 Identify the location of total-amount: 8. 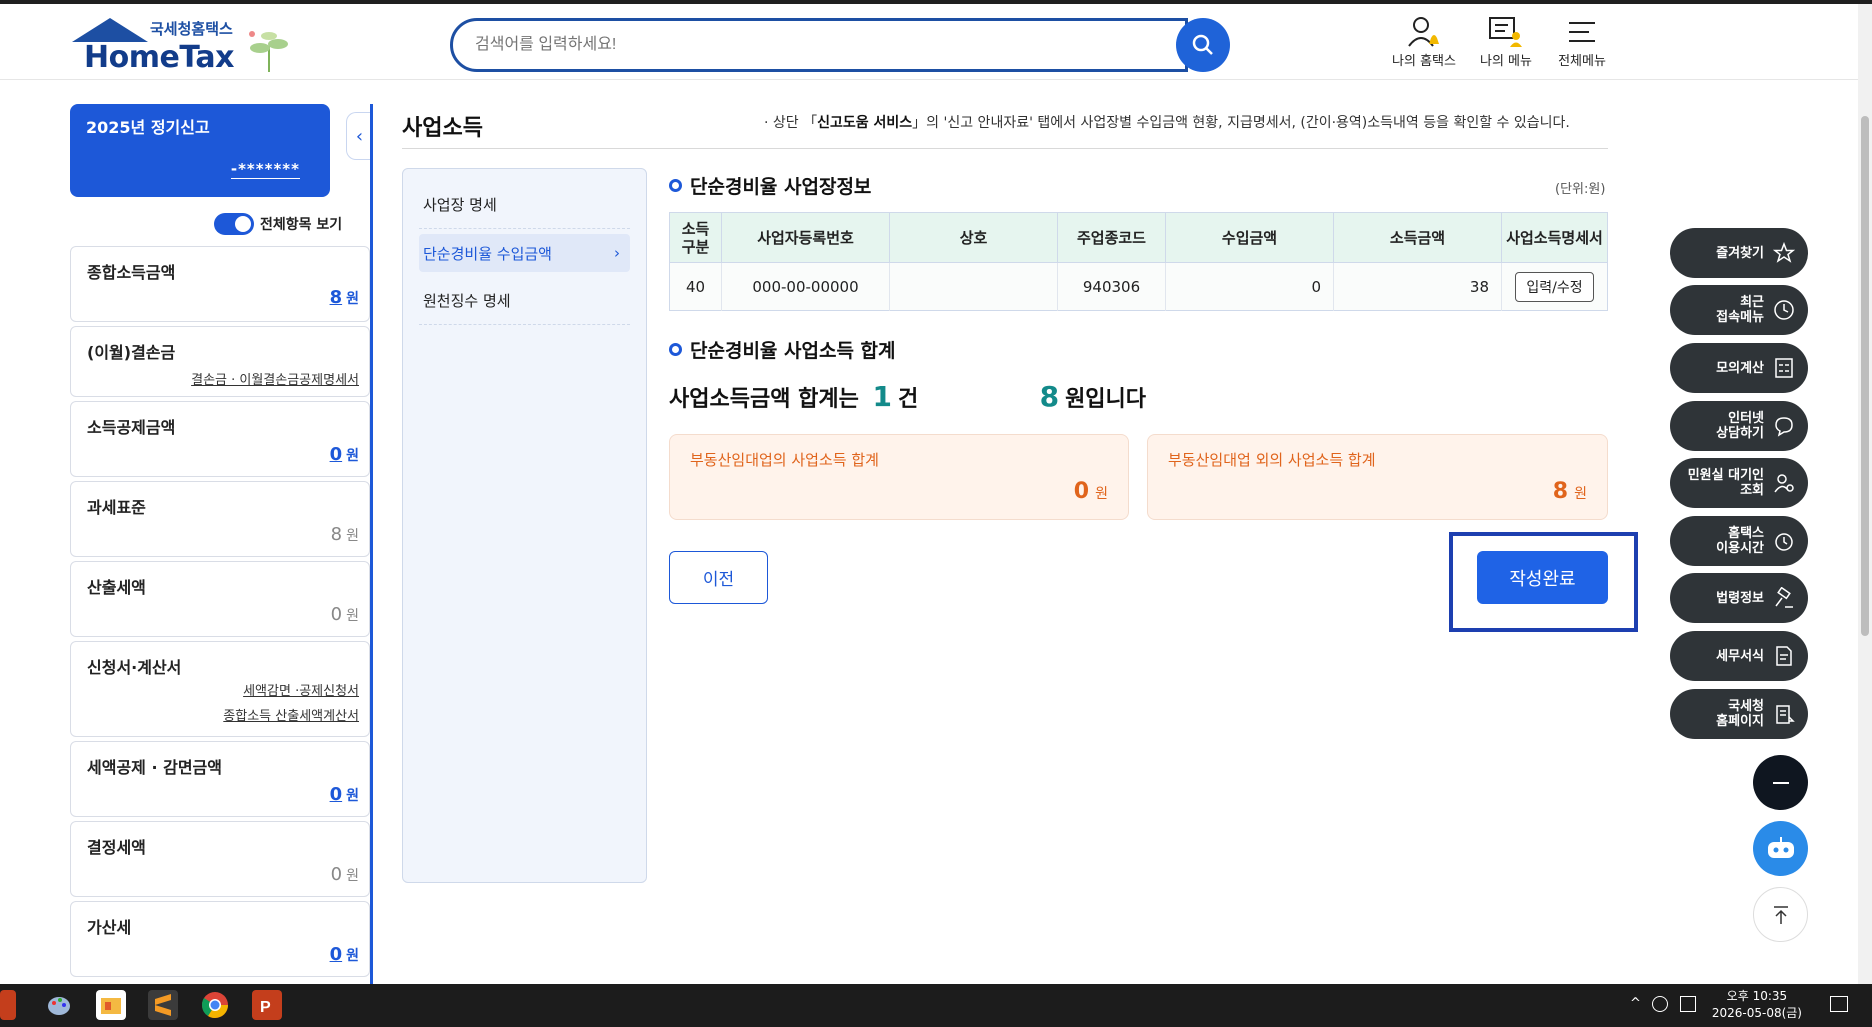
(1049, 396).